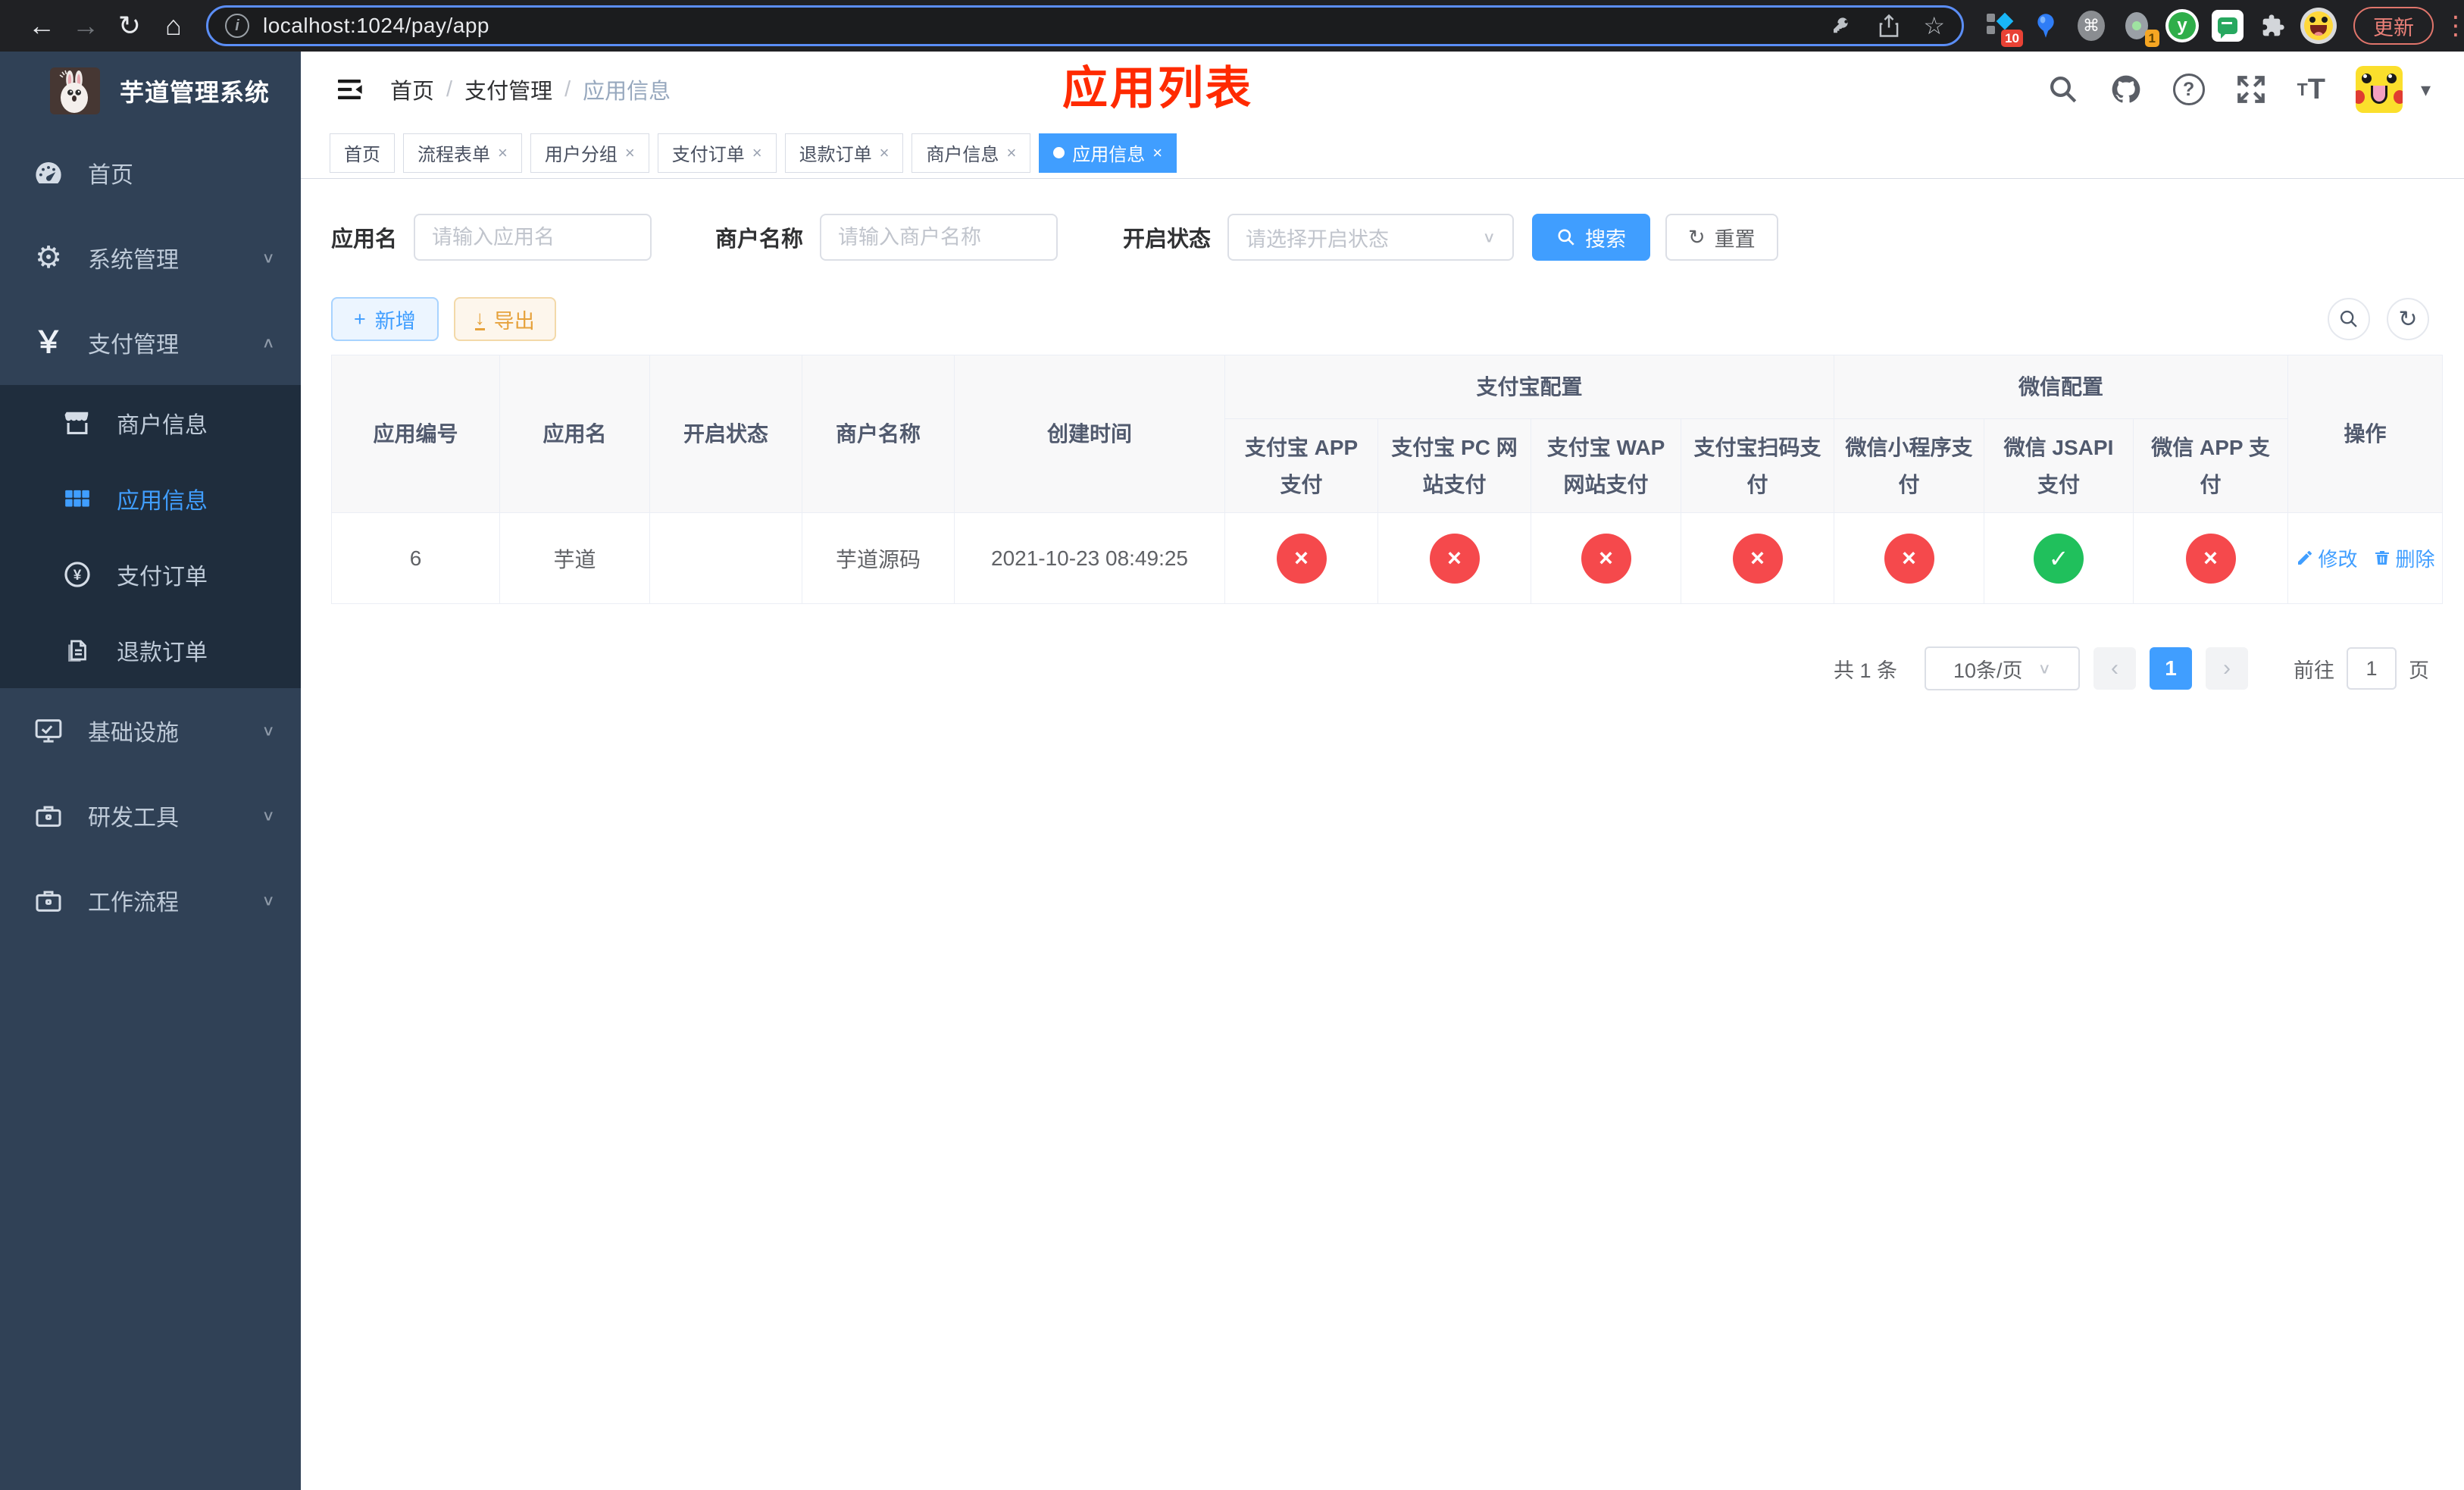 The image size is (2464, 1490). Describe the element at coordinates (2349, 319) in the screenshot. I see `show-search-button` at that location.